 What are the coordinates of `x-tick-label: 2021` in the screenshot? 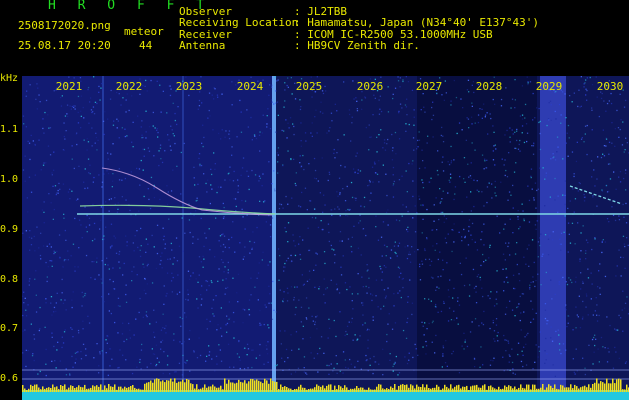 It's located at (69, 86).